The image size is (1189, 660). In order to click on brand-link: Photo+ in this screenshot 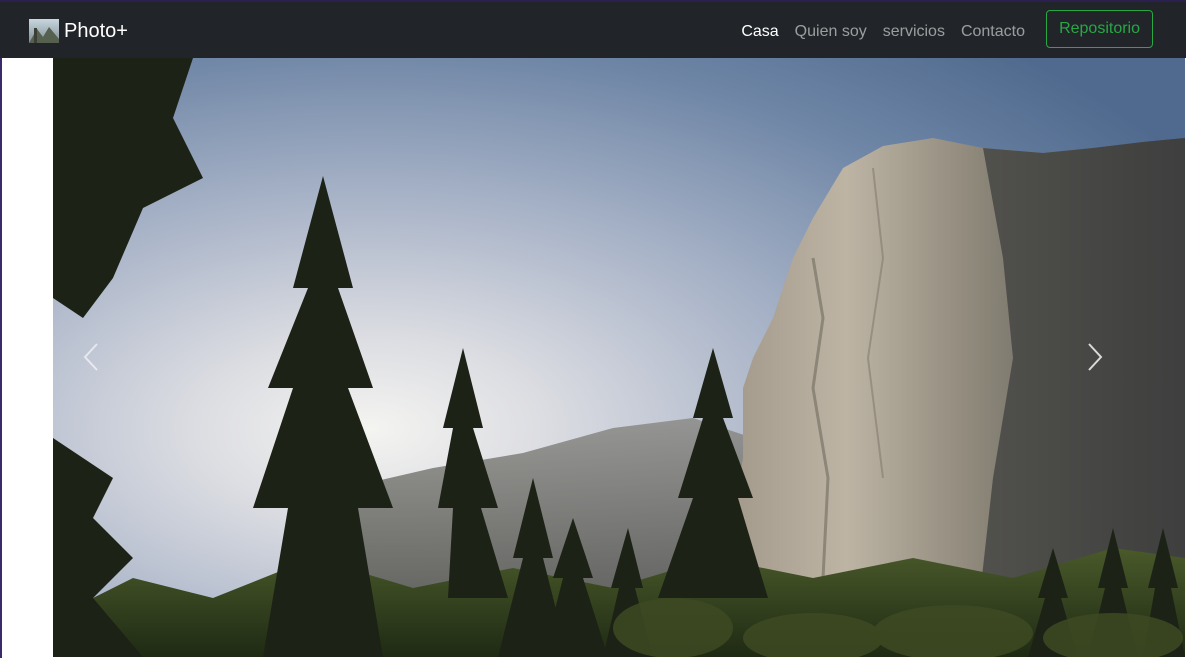, I will do `click(78, 31)`.